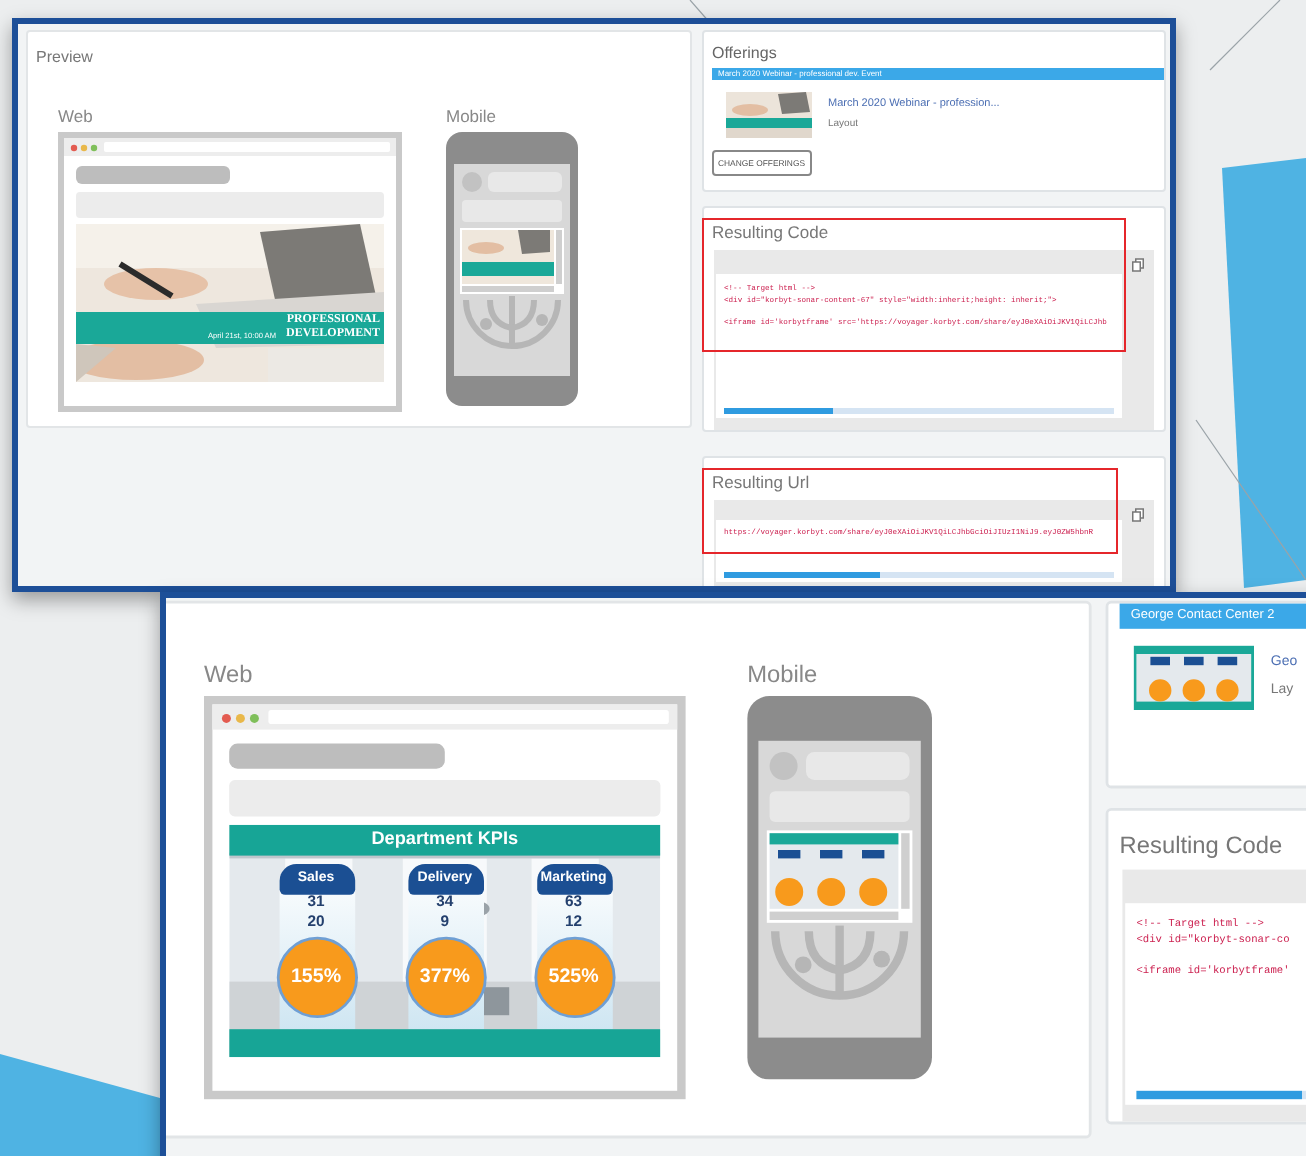  What do you see at coordinates (745, 53) in the screenshot?
I see `panel-title: Offerings` at bounding box center [745, 53].